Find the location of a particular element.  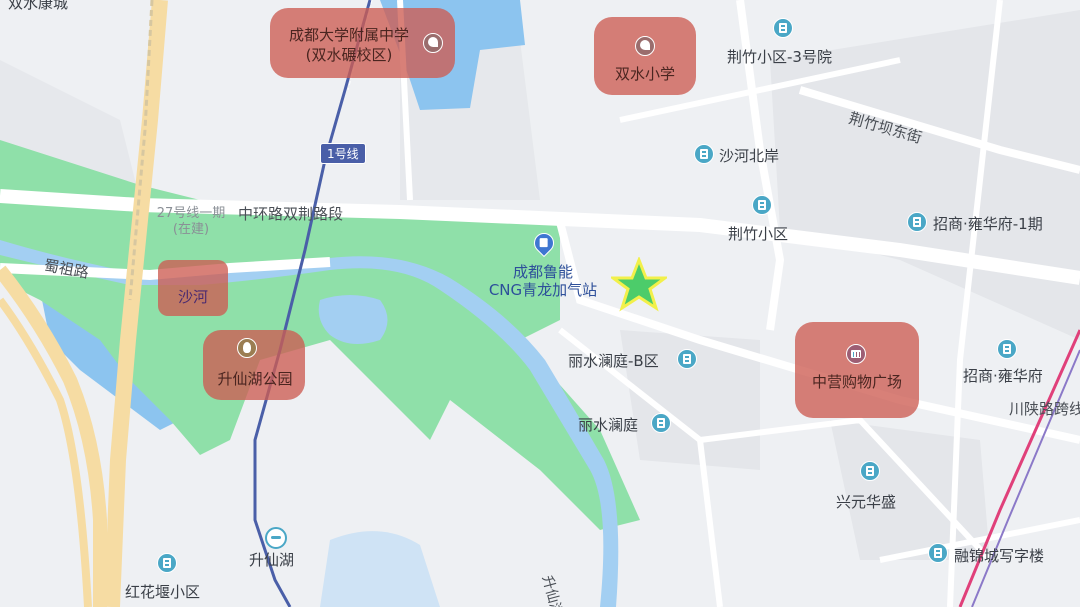

place-gas-station: 成都鲁能 CNG青龙加气站 is located at coordinates (543, 281).